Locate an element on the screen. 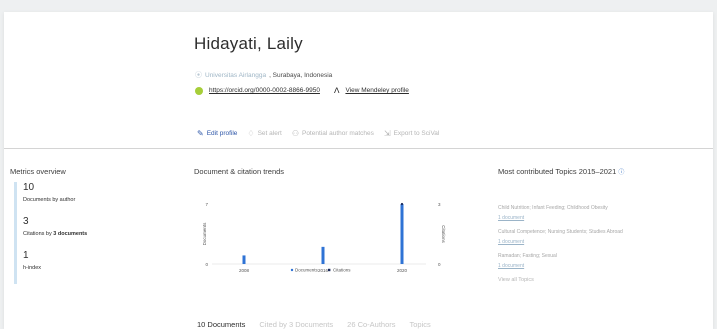 This screenshot has width=717, height=329. metrics-overview-title: Metrics overview is located at coordinates (38, 171).